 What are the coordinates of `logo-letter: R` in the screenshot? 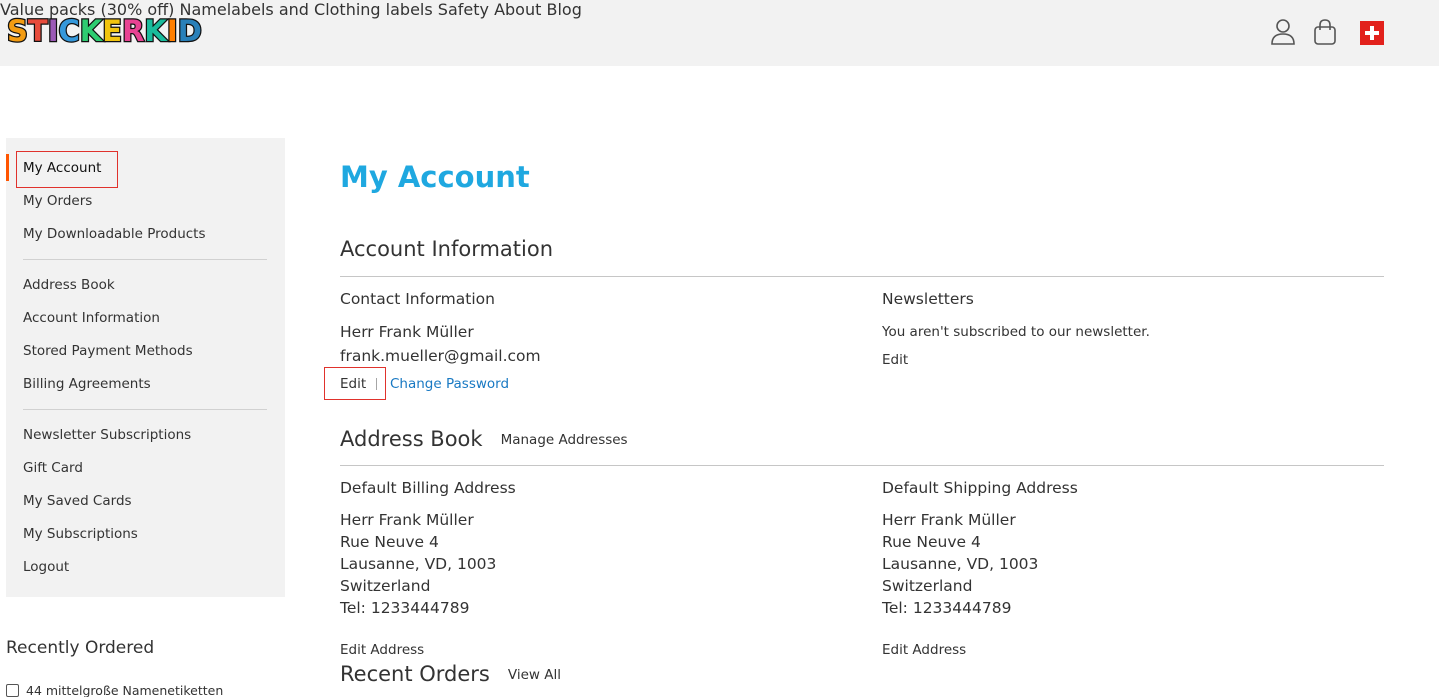 It's located at (133, 31).